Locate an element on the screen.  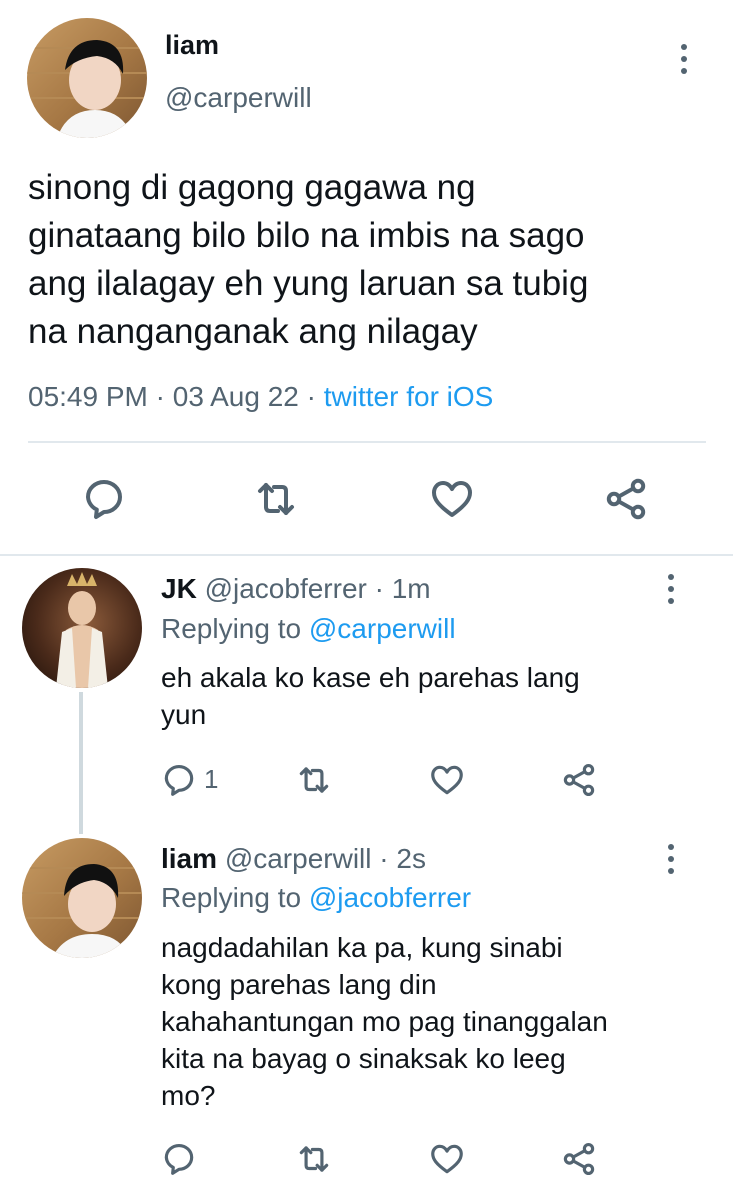
replying-to-link: @jacobferrer is located at coordinates (390, 897).